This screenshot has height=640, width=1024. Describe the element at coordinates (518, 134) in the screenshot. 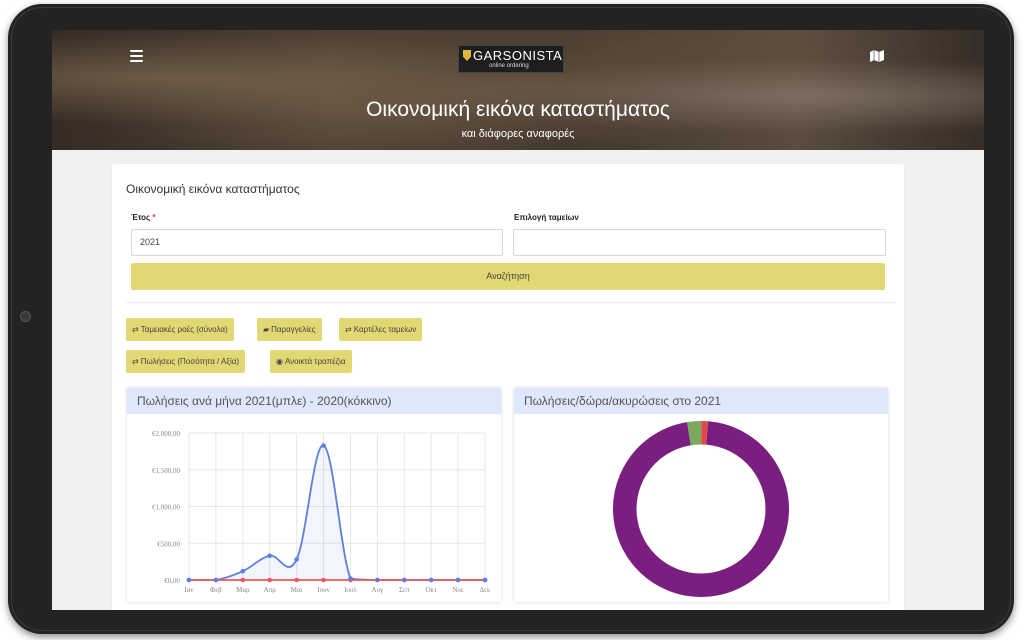

I see `page-subtitle: και διάφορες αναφορές` at that location.